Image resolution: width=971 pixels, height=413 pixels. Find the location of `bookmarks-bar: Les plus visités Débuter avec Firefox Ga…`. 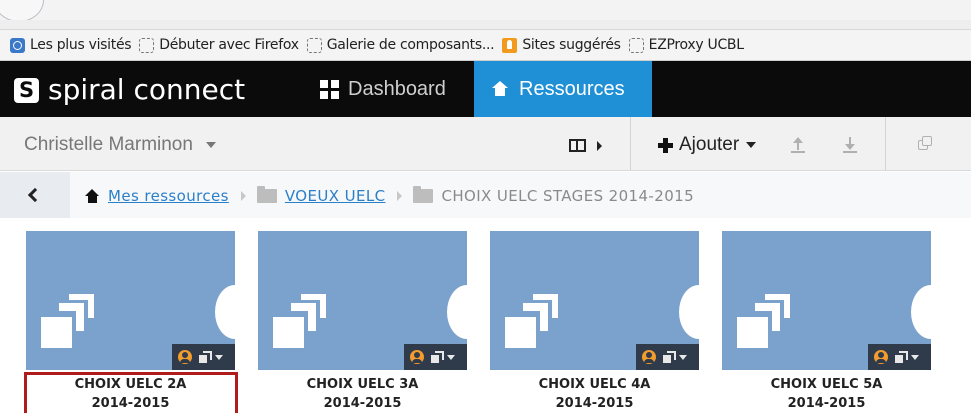

bookmarks-bar: Les plus visités Débuter avec Firefox Ga… is located at coordinates (485, 45).